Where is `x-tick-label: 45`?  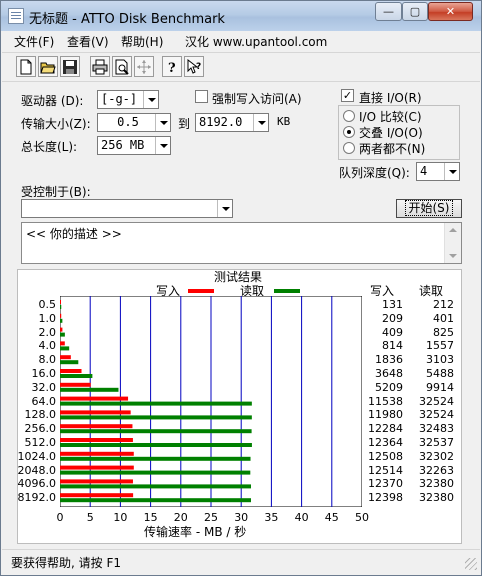
x-tick-label: 45 is located at coordinates (331, 517).